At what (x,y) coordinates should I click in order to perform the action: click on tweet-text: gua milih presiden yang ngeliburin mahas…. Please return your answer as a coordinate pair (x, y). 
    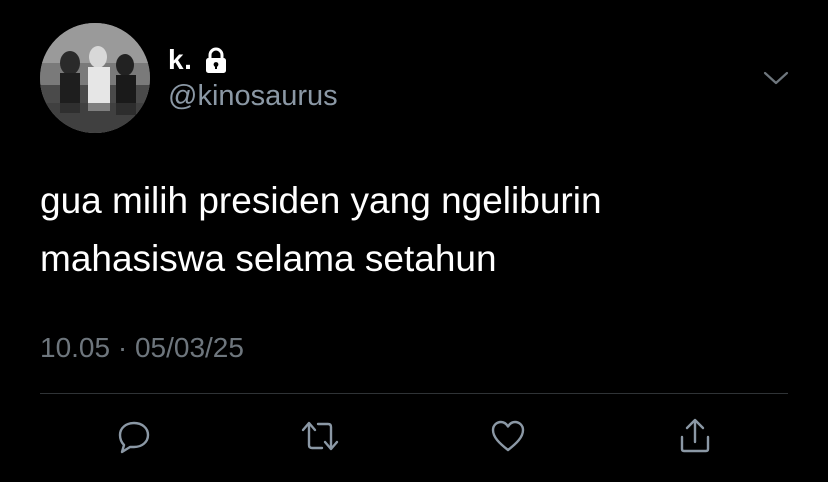
    Looking at the image, I should click on (321, 229).